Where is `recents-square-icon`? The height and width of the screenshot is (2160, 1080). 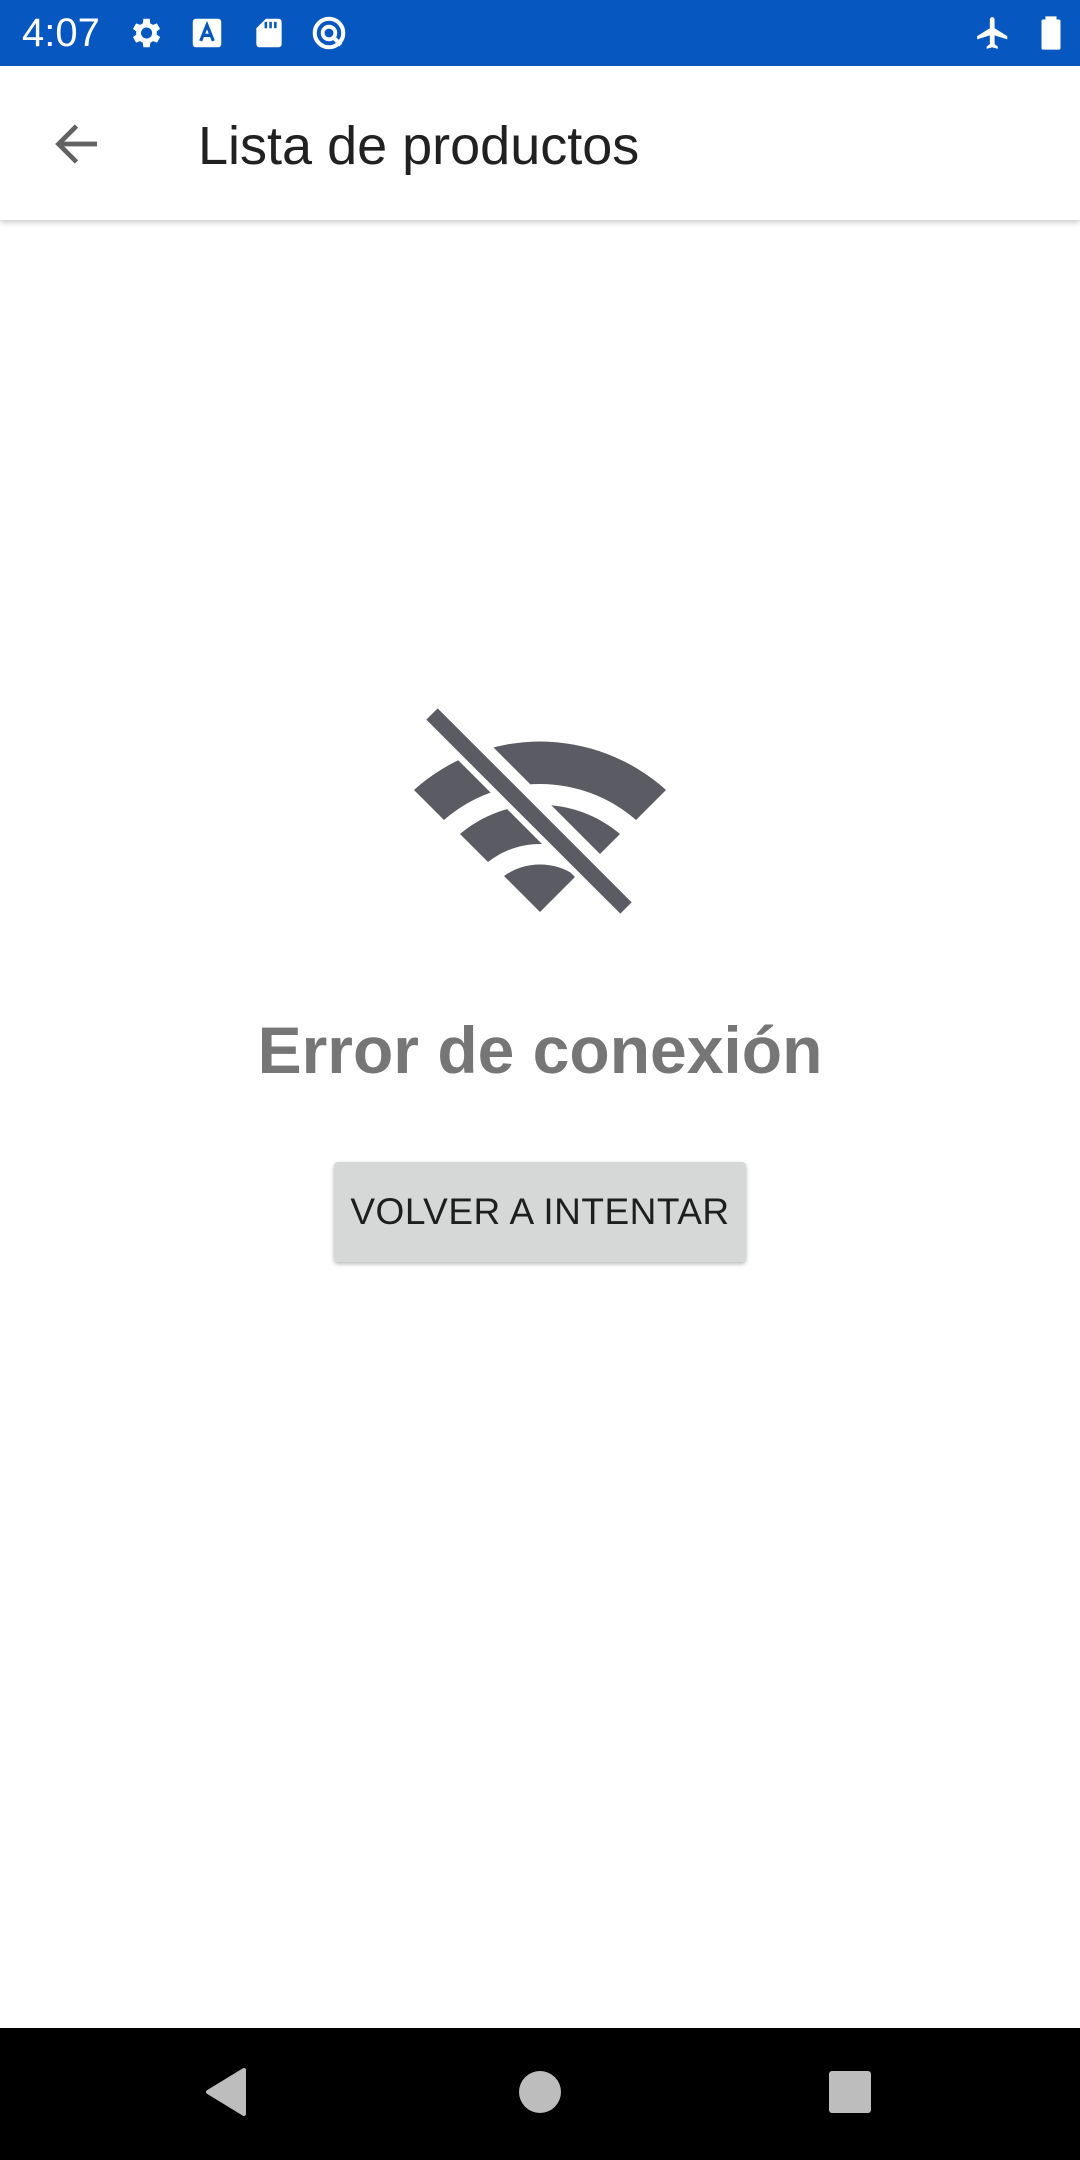 recents-square-icon is located at coordinates (850, 2094).